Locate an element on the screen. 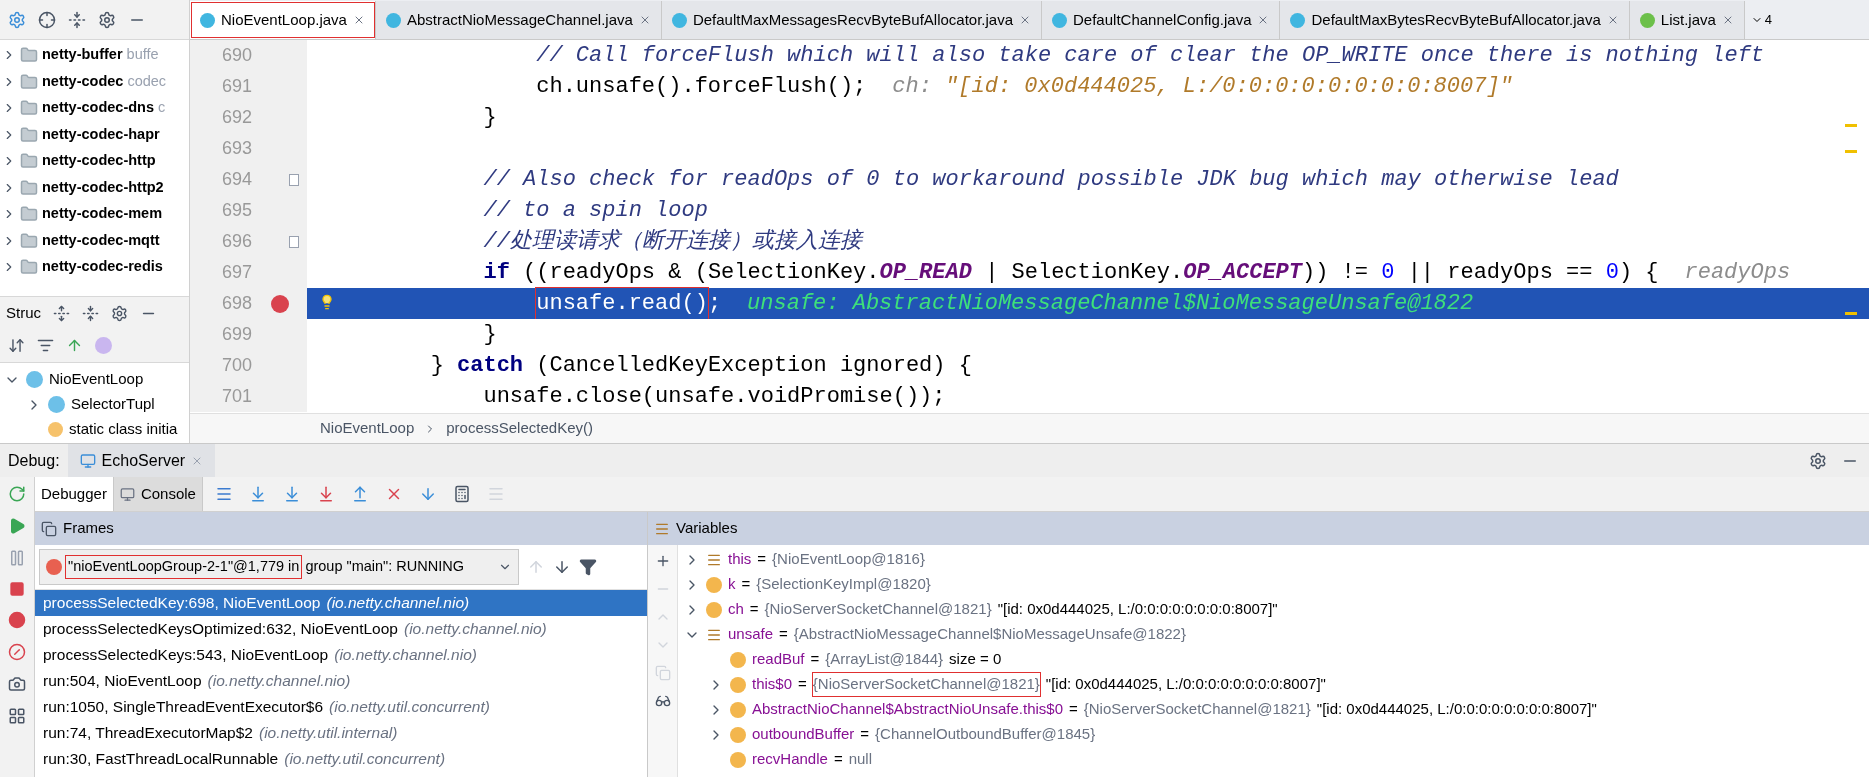 The height and width of the screenshot is (777, 1869). stack-frame: run:504, NioEventLoop (io.netty.channel.nio) is located at coordinates (341, 681).